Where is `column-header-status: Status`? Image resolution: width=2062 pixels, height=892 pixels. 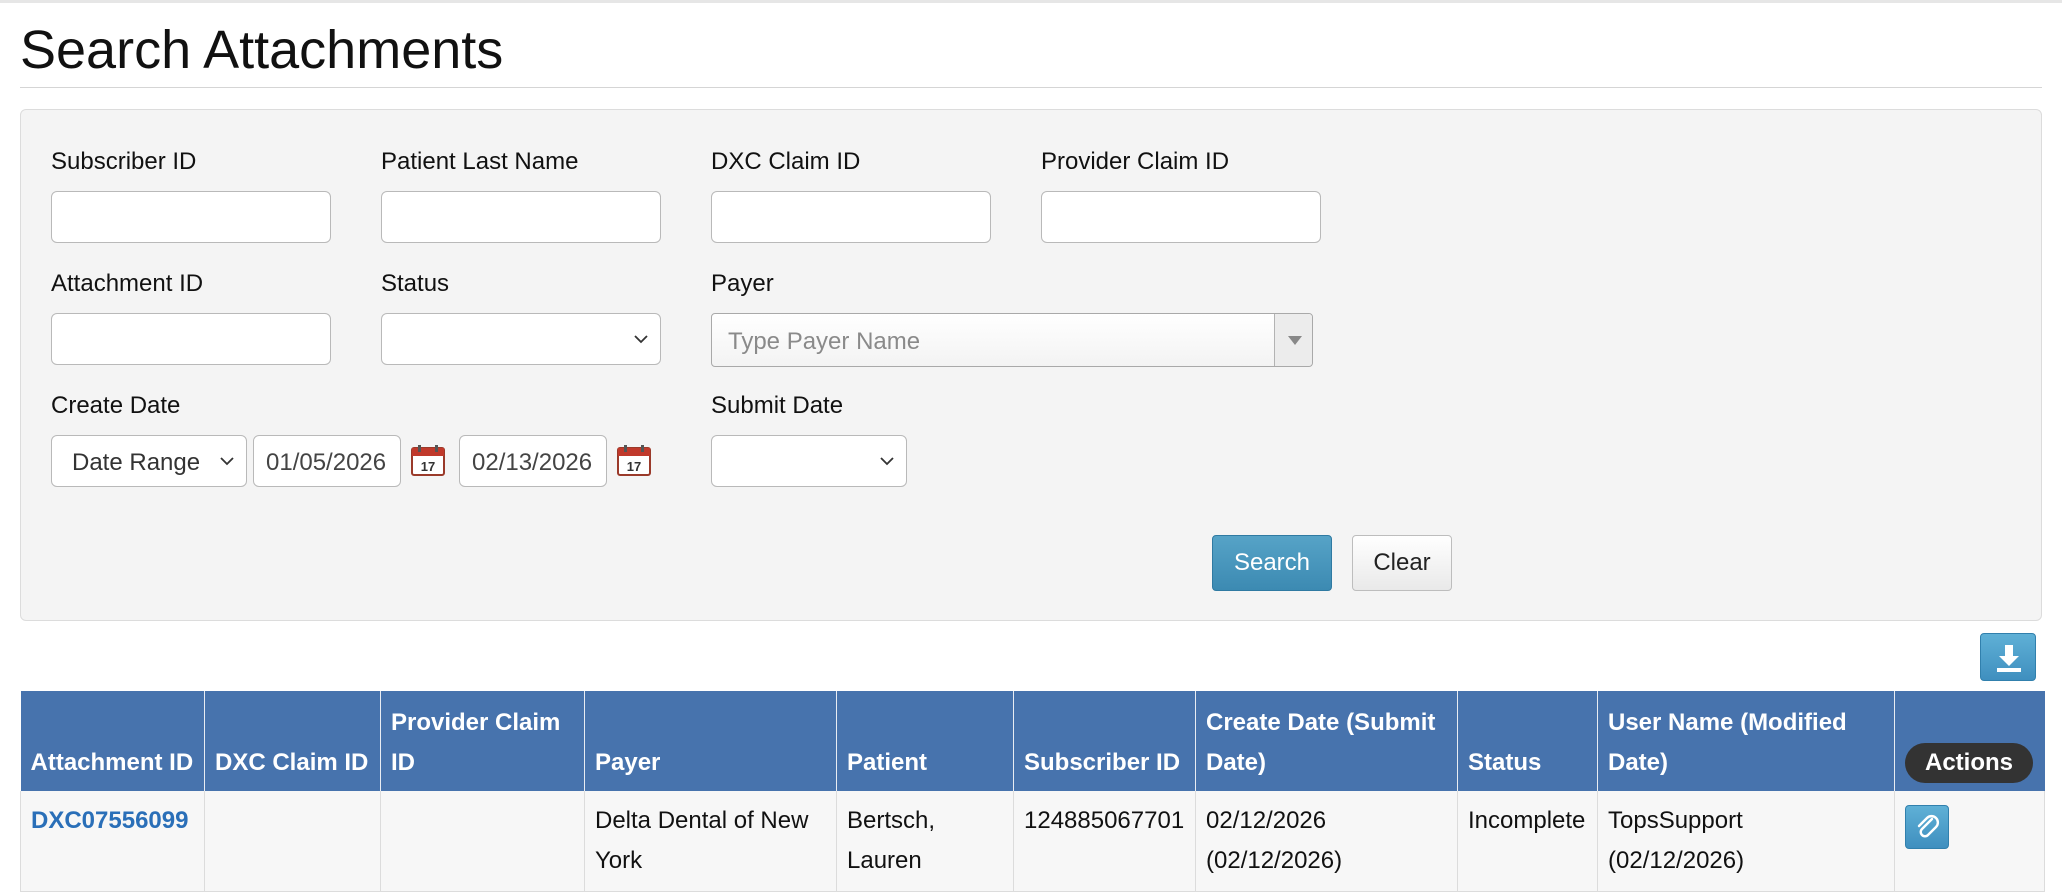
column-header-status: Status is located at coordinates (1527, 741).